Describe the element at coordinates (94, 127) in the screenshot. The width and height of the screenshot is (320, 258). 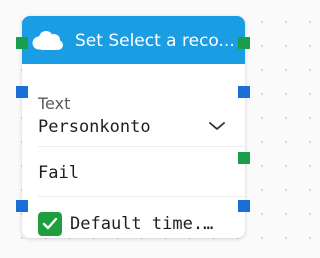
I see `select-value: Personkonto` at that location.